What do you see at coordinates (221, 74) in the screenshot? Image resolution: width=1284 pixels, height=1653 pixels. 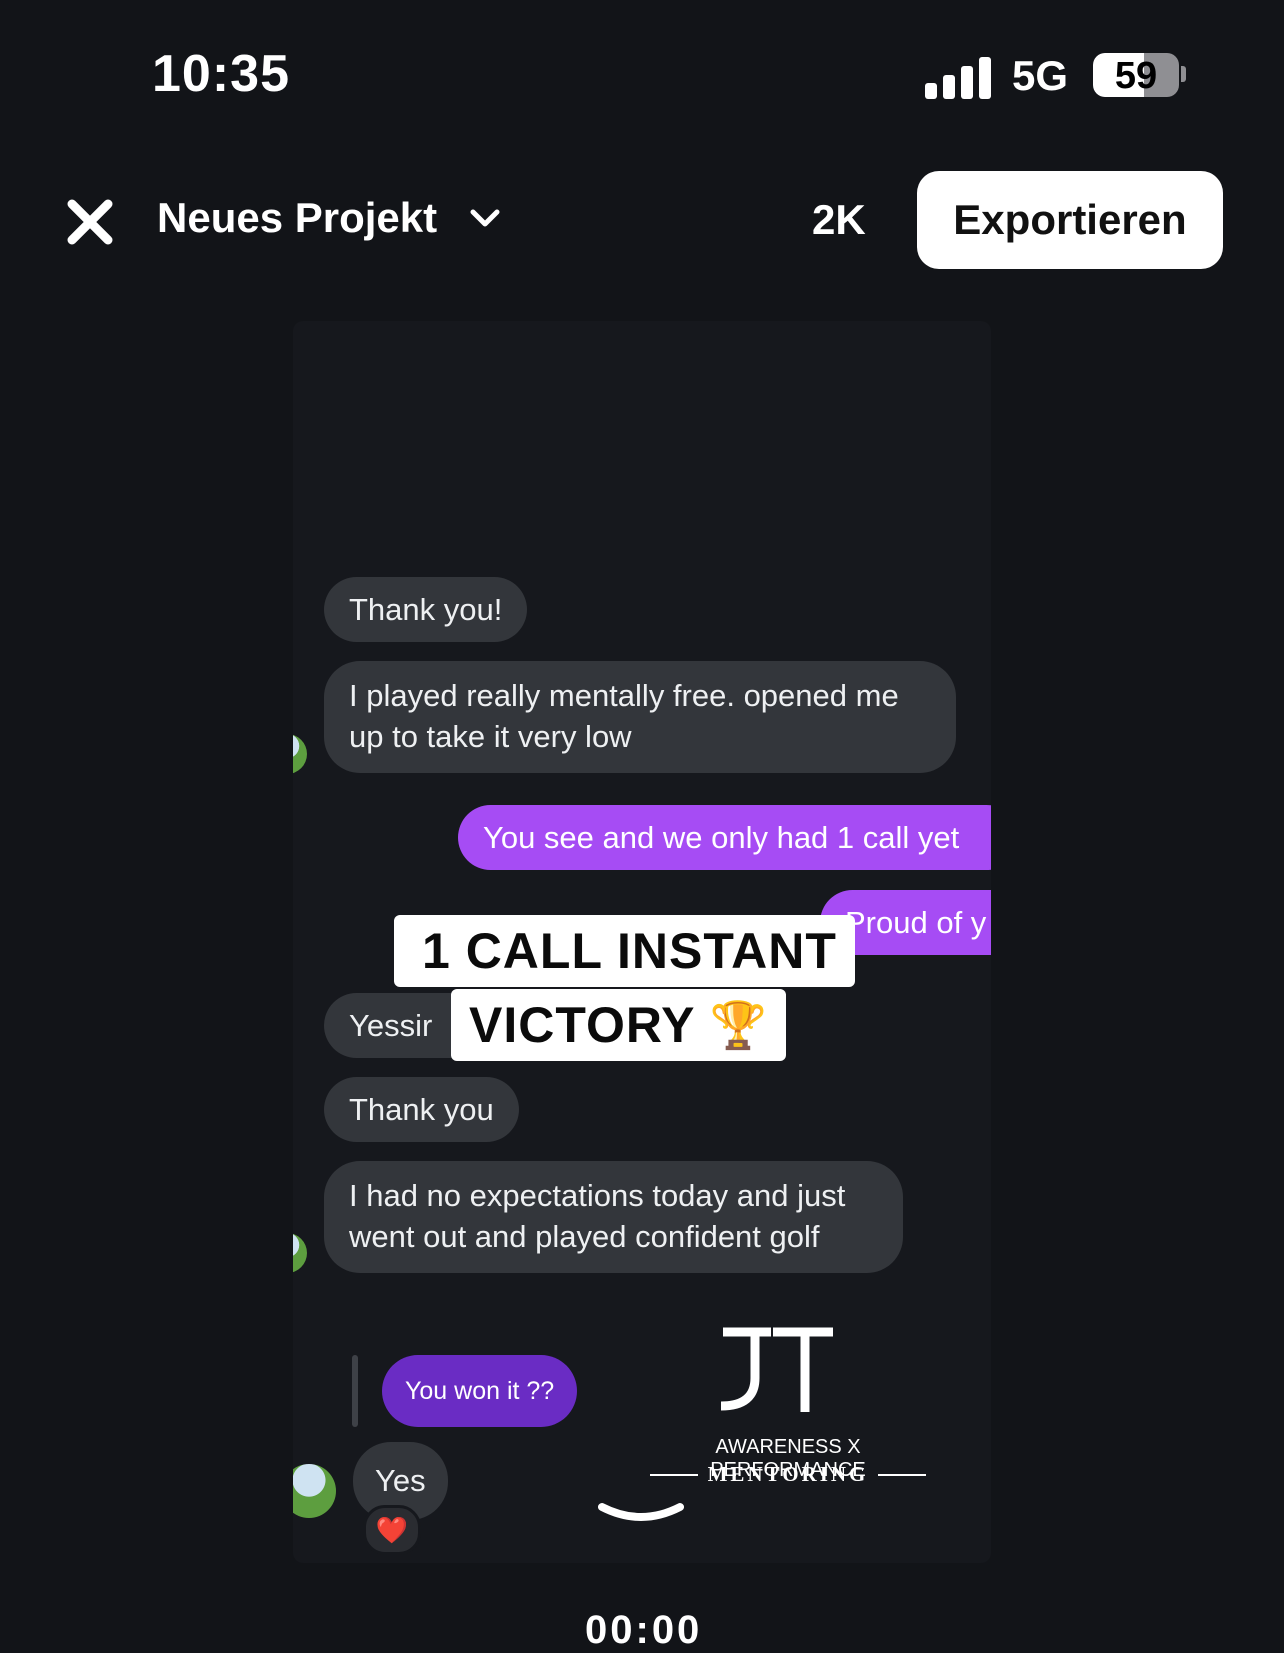 I see `status-time: 10:35` at bounding box center [221, 74].